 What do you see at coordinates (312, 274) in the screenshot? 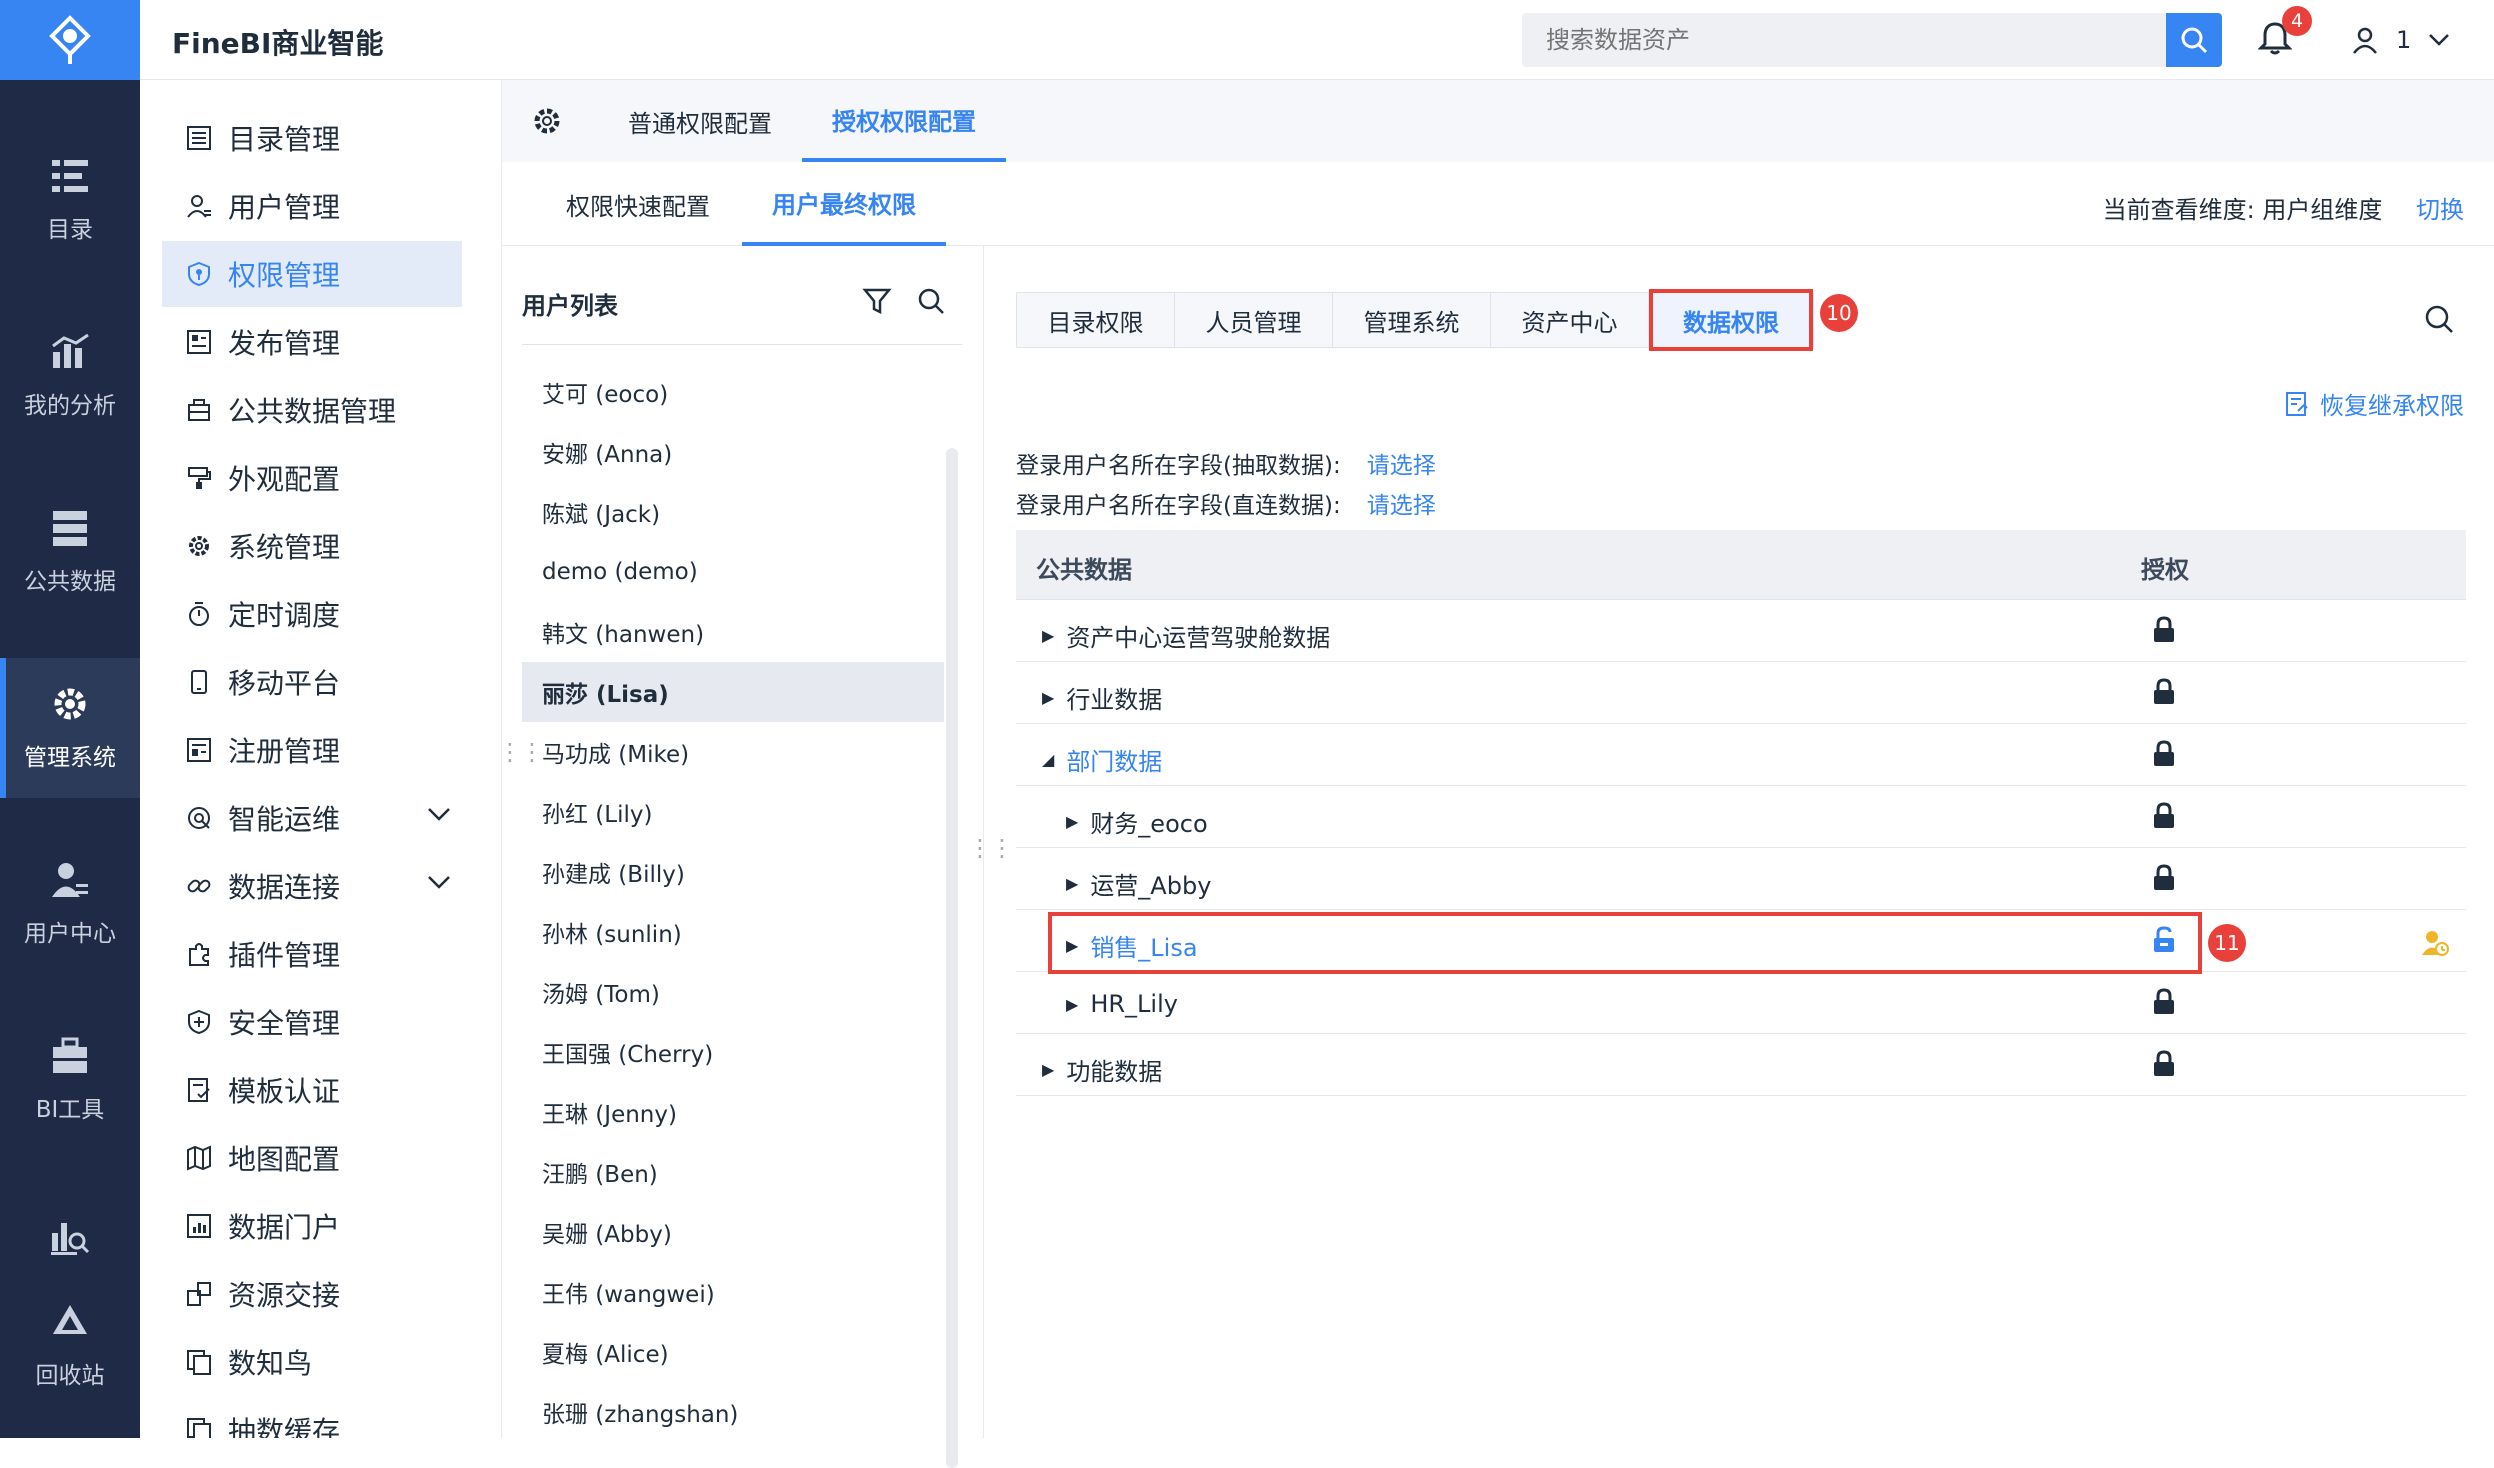
I see `menu-item-permissions: 权限管理` at bounding box center [312, 274].